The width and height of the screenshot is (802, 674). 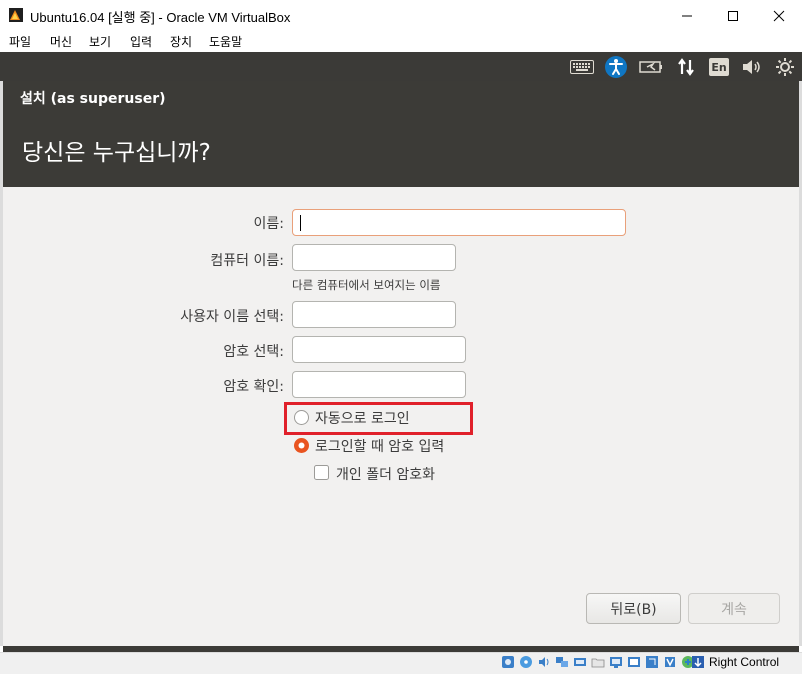 I want to click on hard-disk-icon, so click(x=508, y=662).